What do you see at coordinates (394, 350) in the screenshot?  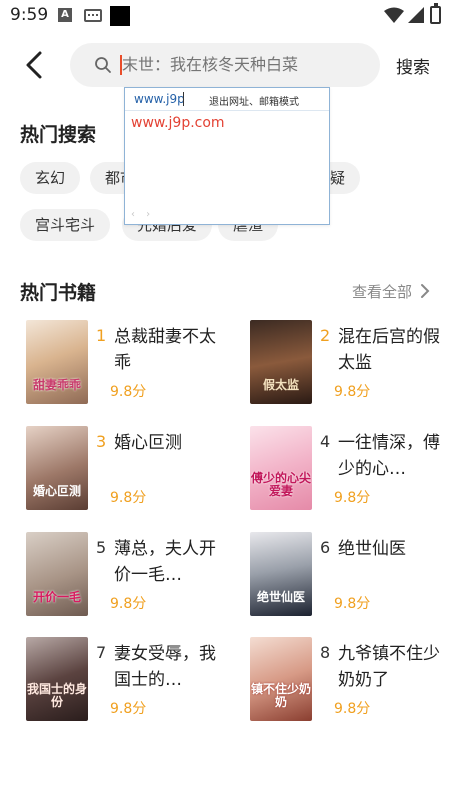 I see `book-title: 混在后宫的假太监` at bounding box center [394, 350].